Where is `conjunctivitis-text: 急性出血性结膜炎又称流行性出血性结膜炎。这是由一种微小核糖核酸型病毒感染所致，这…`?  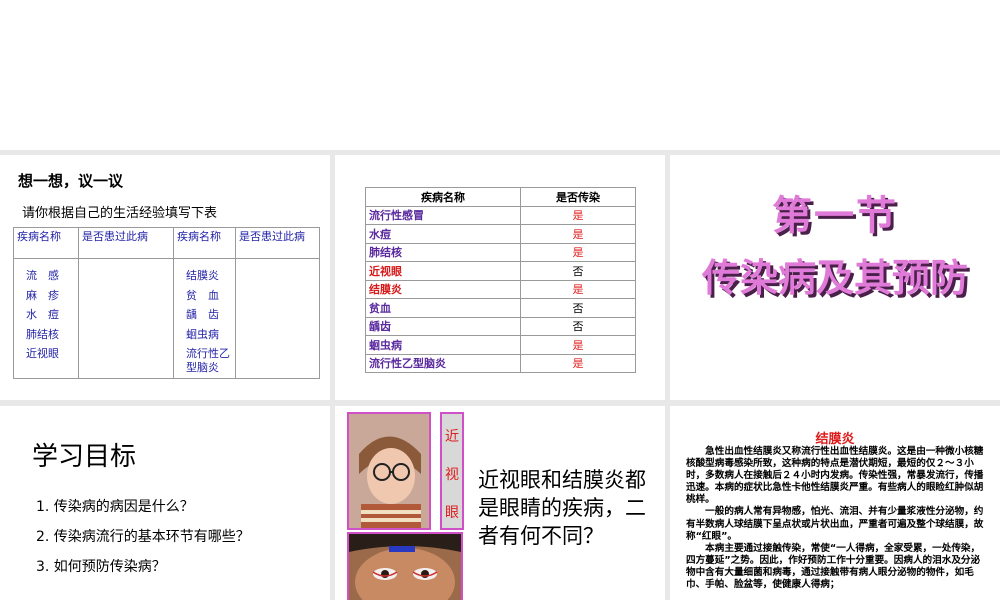
conjunctivitis-text: 急性出血性结膜炎又称流行性出血性结膜炎。这是由一种微小核糖核酸型病毒感染所致，这… is located at coordinates (836, 518).